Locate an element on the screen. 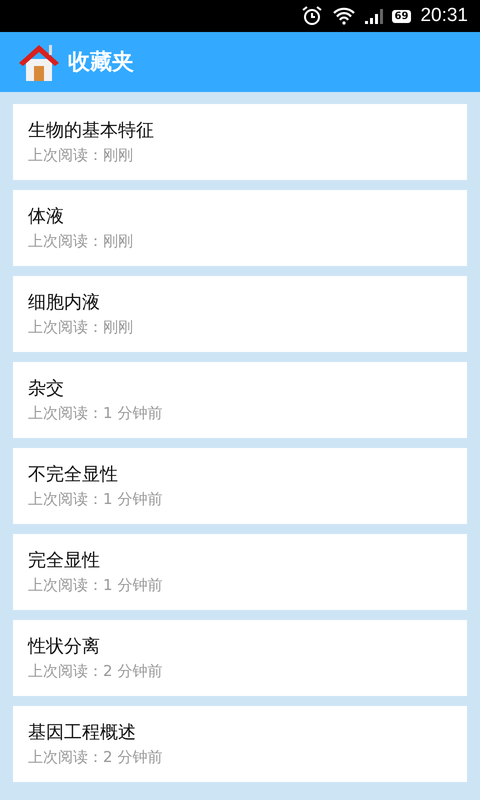  list-item: 杂交 上次阅读：1 分钟前 is located at coordinates (240, 400).